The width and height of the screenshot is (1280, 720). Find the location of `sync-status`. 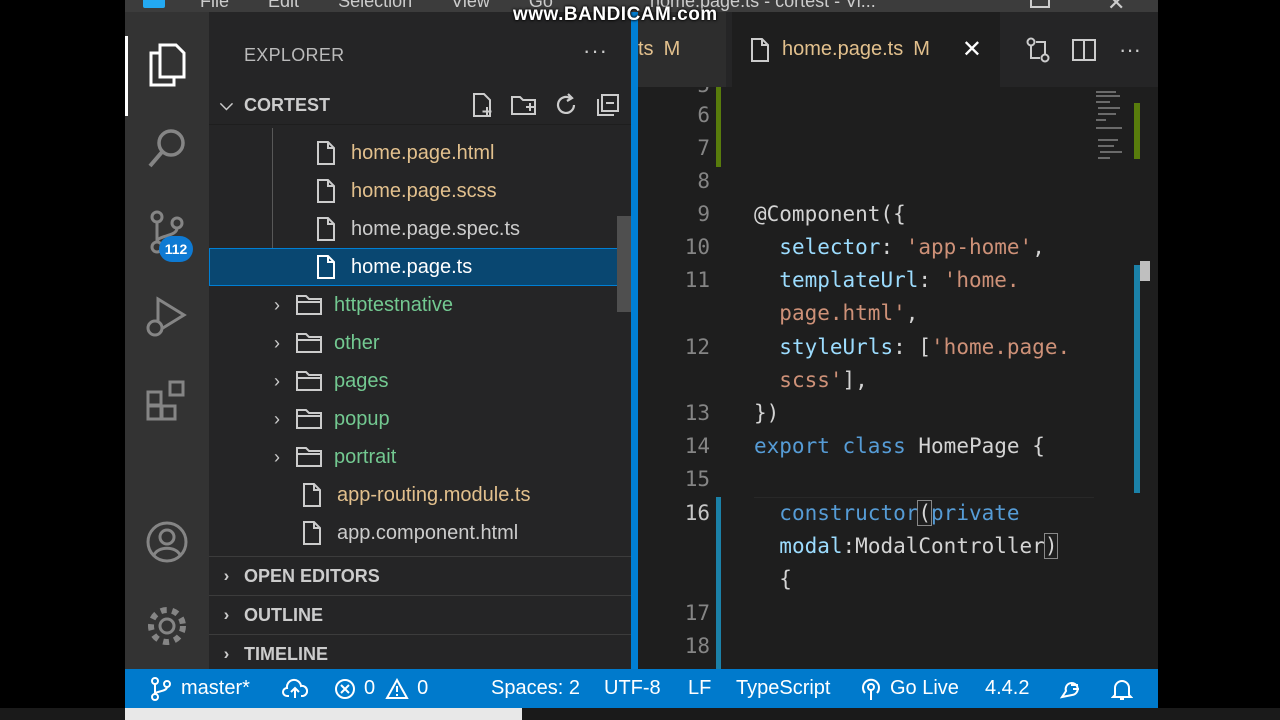

sync-status is located at coordinates (299, 688).